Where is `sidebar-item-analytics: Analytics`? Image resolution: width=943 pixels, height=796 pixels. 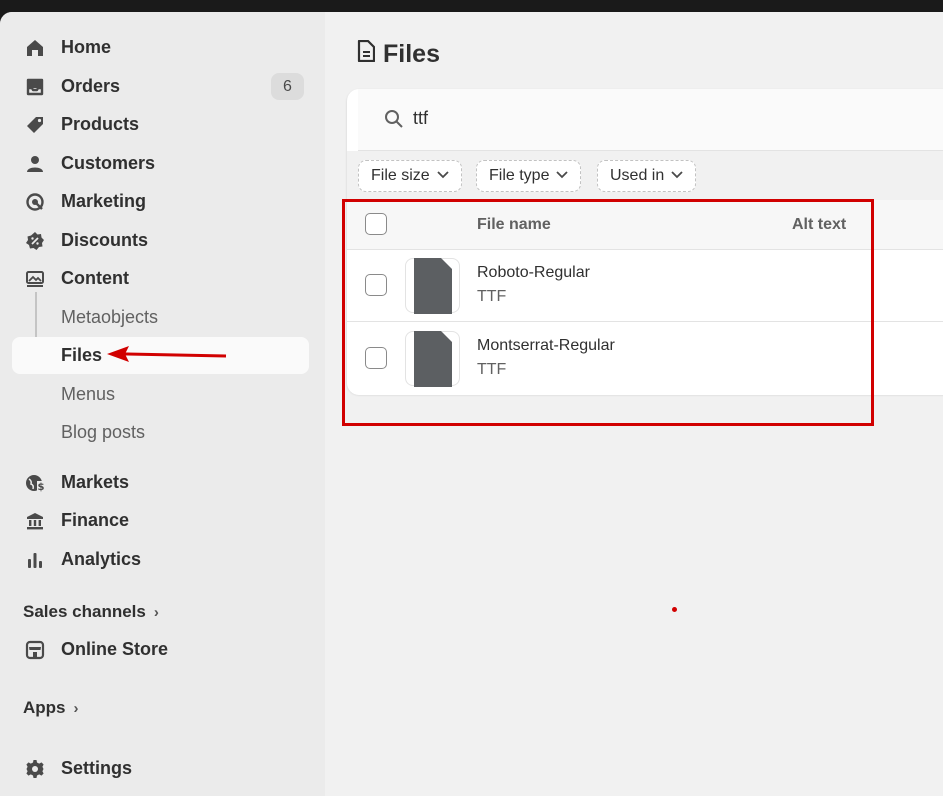 sidebar-item-analytics: Analytics is located at coordinates (160, 559).